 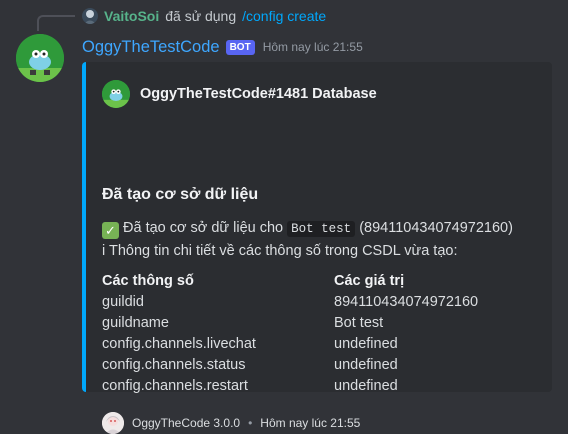 I want to click on embed-title: Đã tạo cơ sở dữ liệu, so click(x=180, y=194).